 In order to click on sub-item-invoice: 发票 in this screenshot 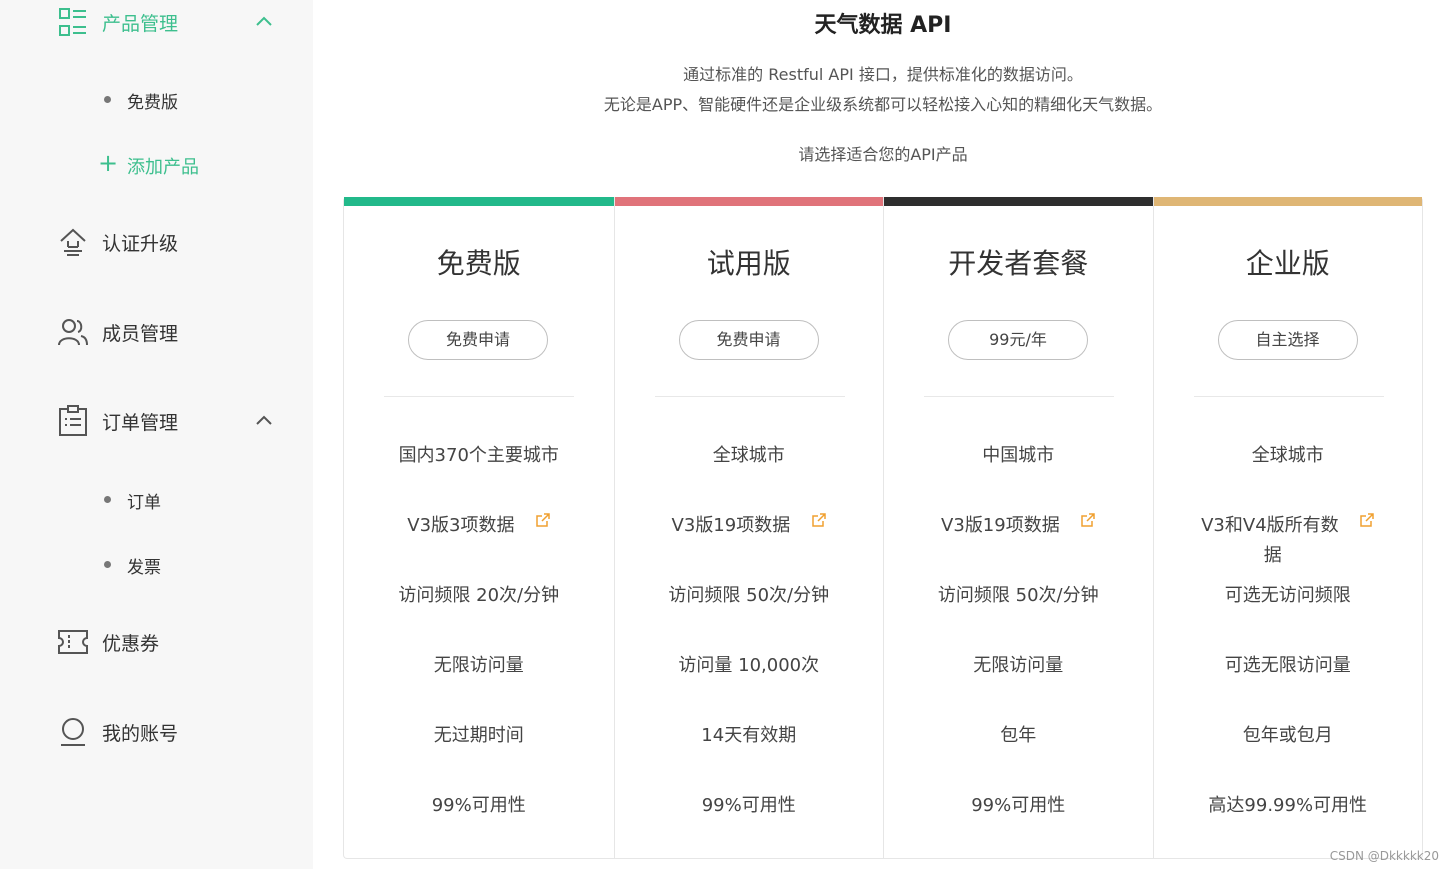, I will do `click(156, 565)`.